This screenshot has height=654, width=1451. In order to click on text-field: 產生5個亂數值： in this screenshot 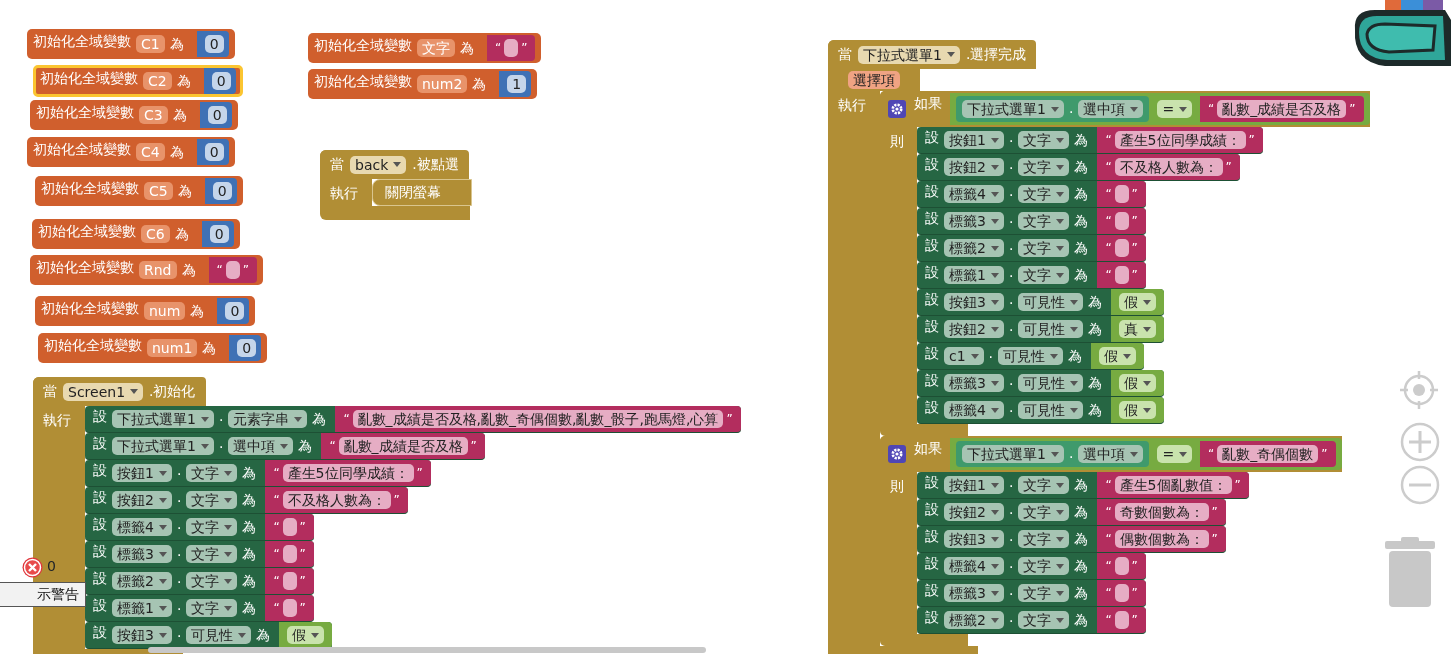, I will do `click(1173, 485)`.